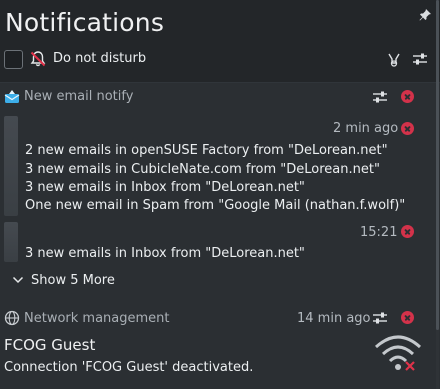 The height and width of the screenshot is (389, 440). What do you see at coordinates (437, 165) in the screenshot?
I see `scrollbar-thumb` at bounding box center [437, 165].